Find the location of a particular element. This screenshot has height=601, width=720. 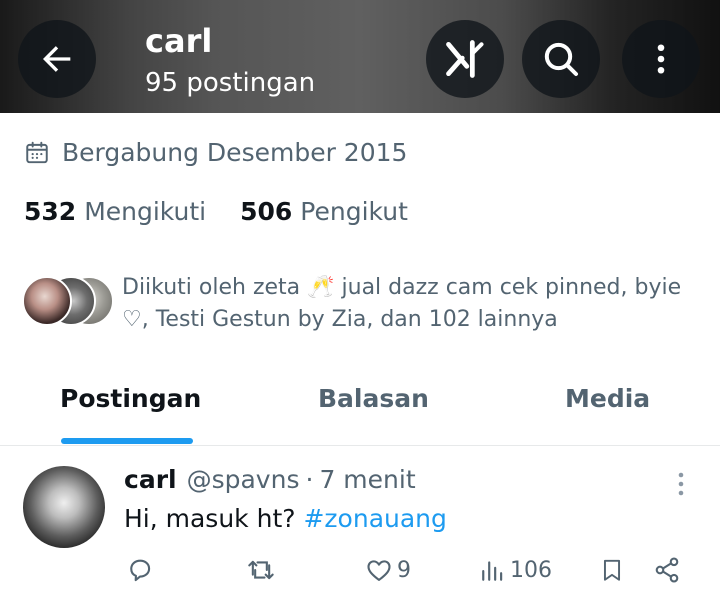

hashtag-link: #zonauang is located at coordinates (374, 518).